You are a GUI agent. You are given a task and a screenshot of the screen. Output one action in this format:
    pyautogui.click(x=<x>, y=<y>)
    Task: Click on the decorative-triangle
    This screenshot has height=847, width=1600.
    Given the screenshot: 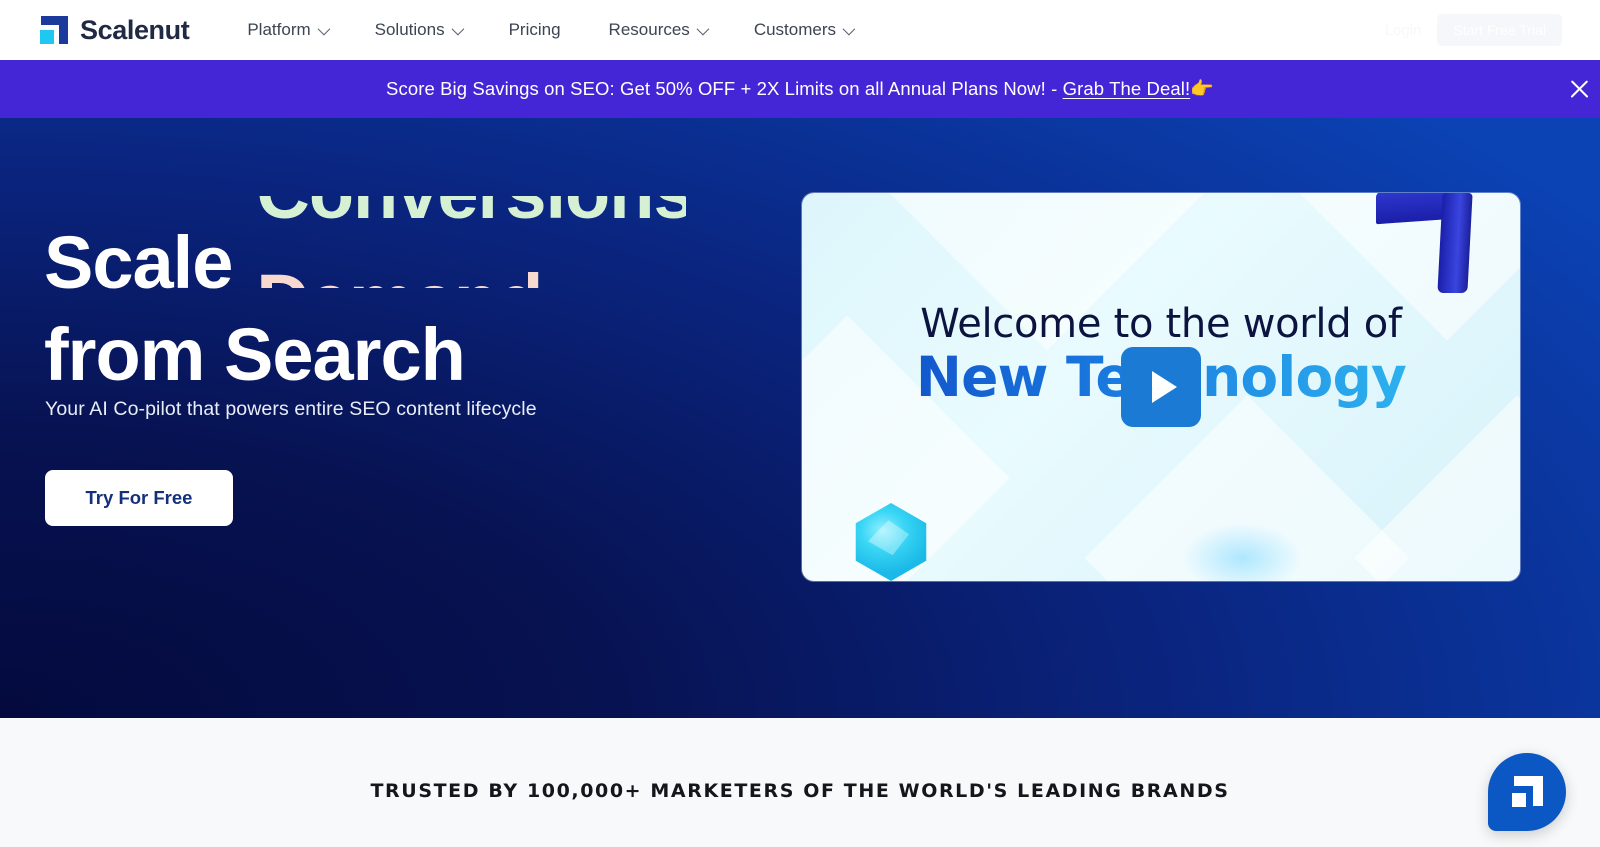 What is the action you would take?
    pyautogui.click(x=1437, y=488)
    